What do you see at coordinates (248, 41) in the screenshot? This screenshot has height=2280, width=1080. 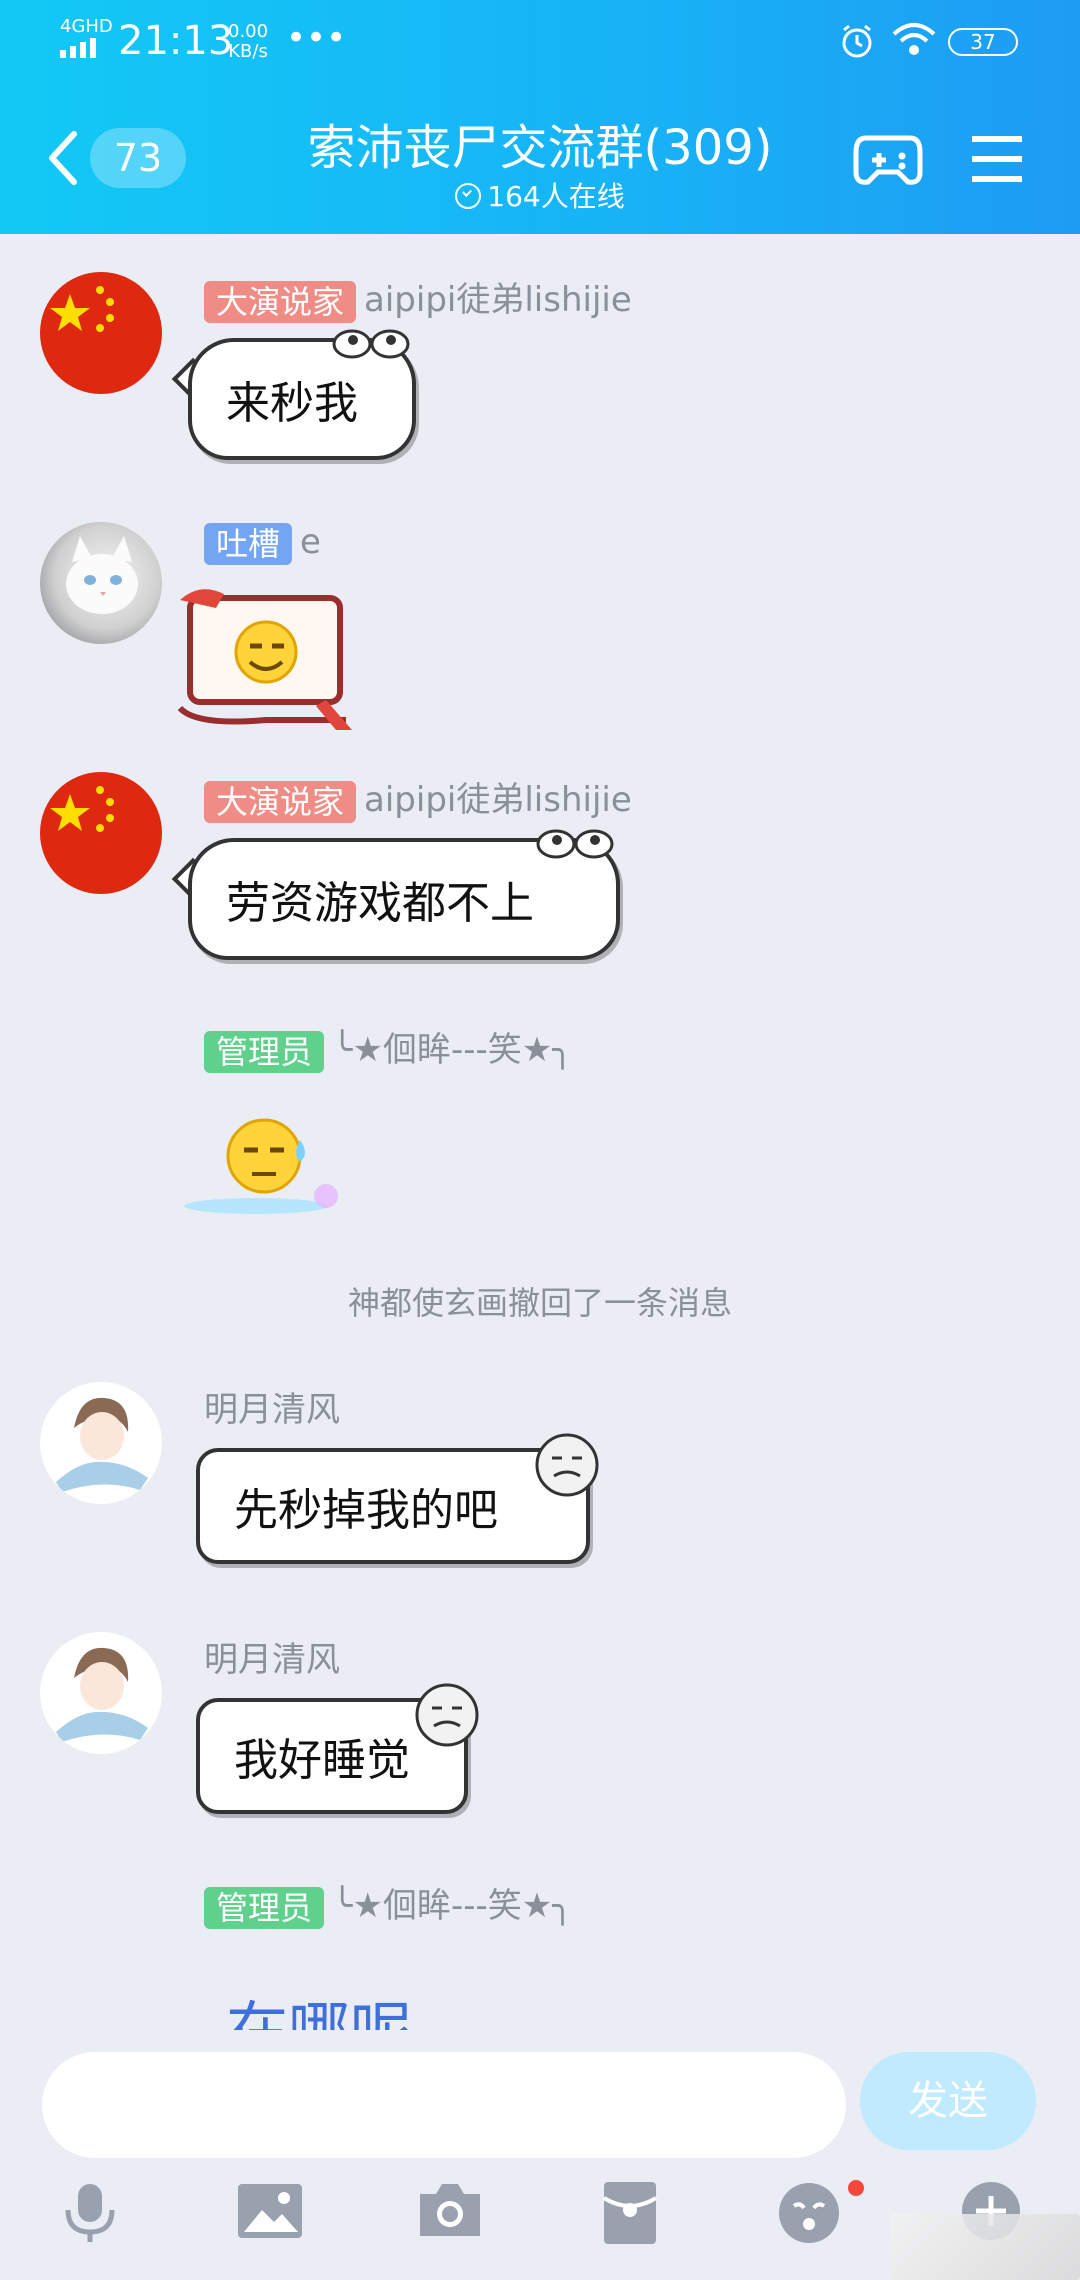 I see `network-speed: 0.00 KB/s` at bounding box center [248, 41].